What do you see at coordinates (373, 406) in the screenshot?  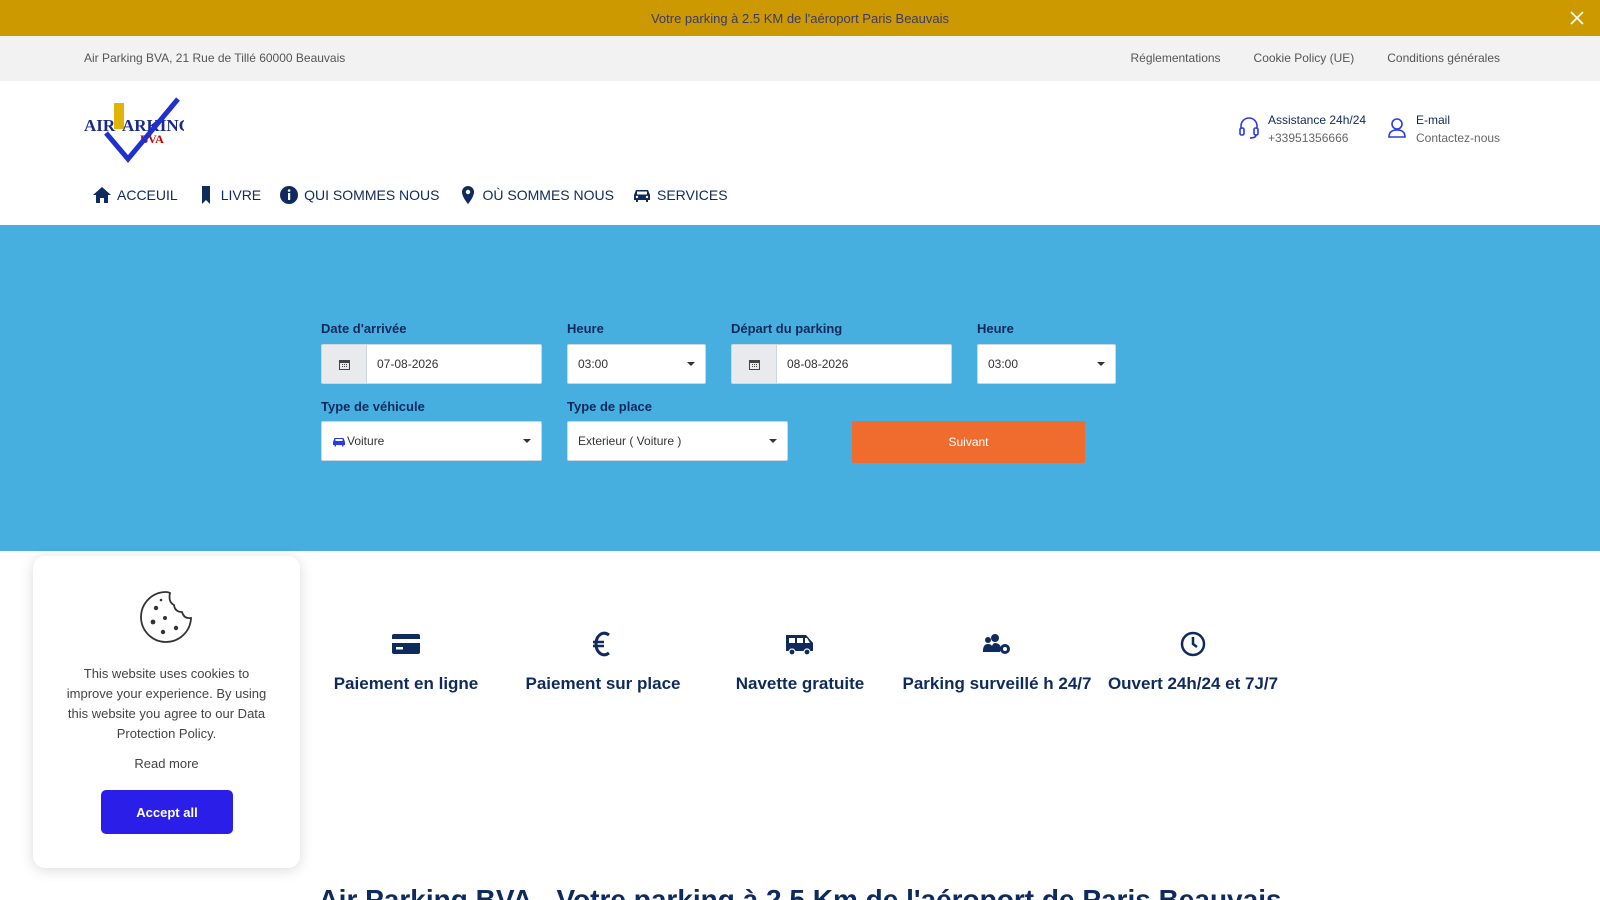 I see `vehicle-type-label: Type de véhicule` at bounding box center [373, 406].